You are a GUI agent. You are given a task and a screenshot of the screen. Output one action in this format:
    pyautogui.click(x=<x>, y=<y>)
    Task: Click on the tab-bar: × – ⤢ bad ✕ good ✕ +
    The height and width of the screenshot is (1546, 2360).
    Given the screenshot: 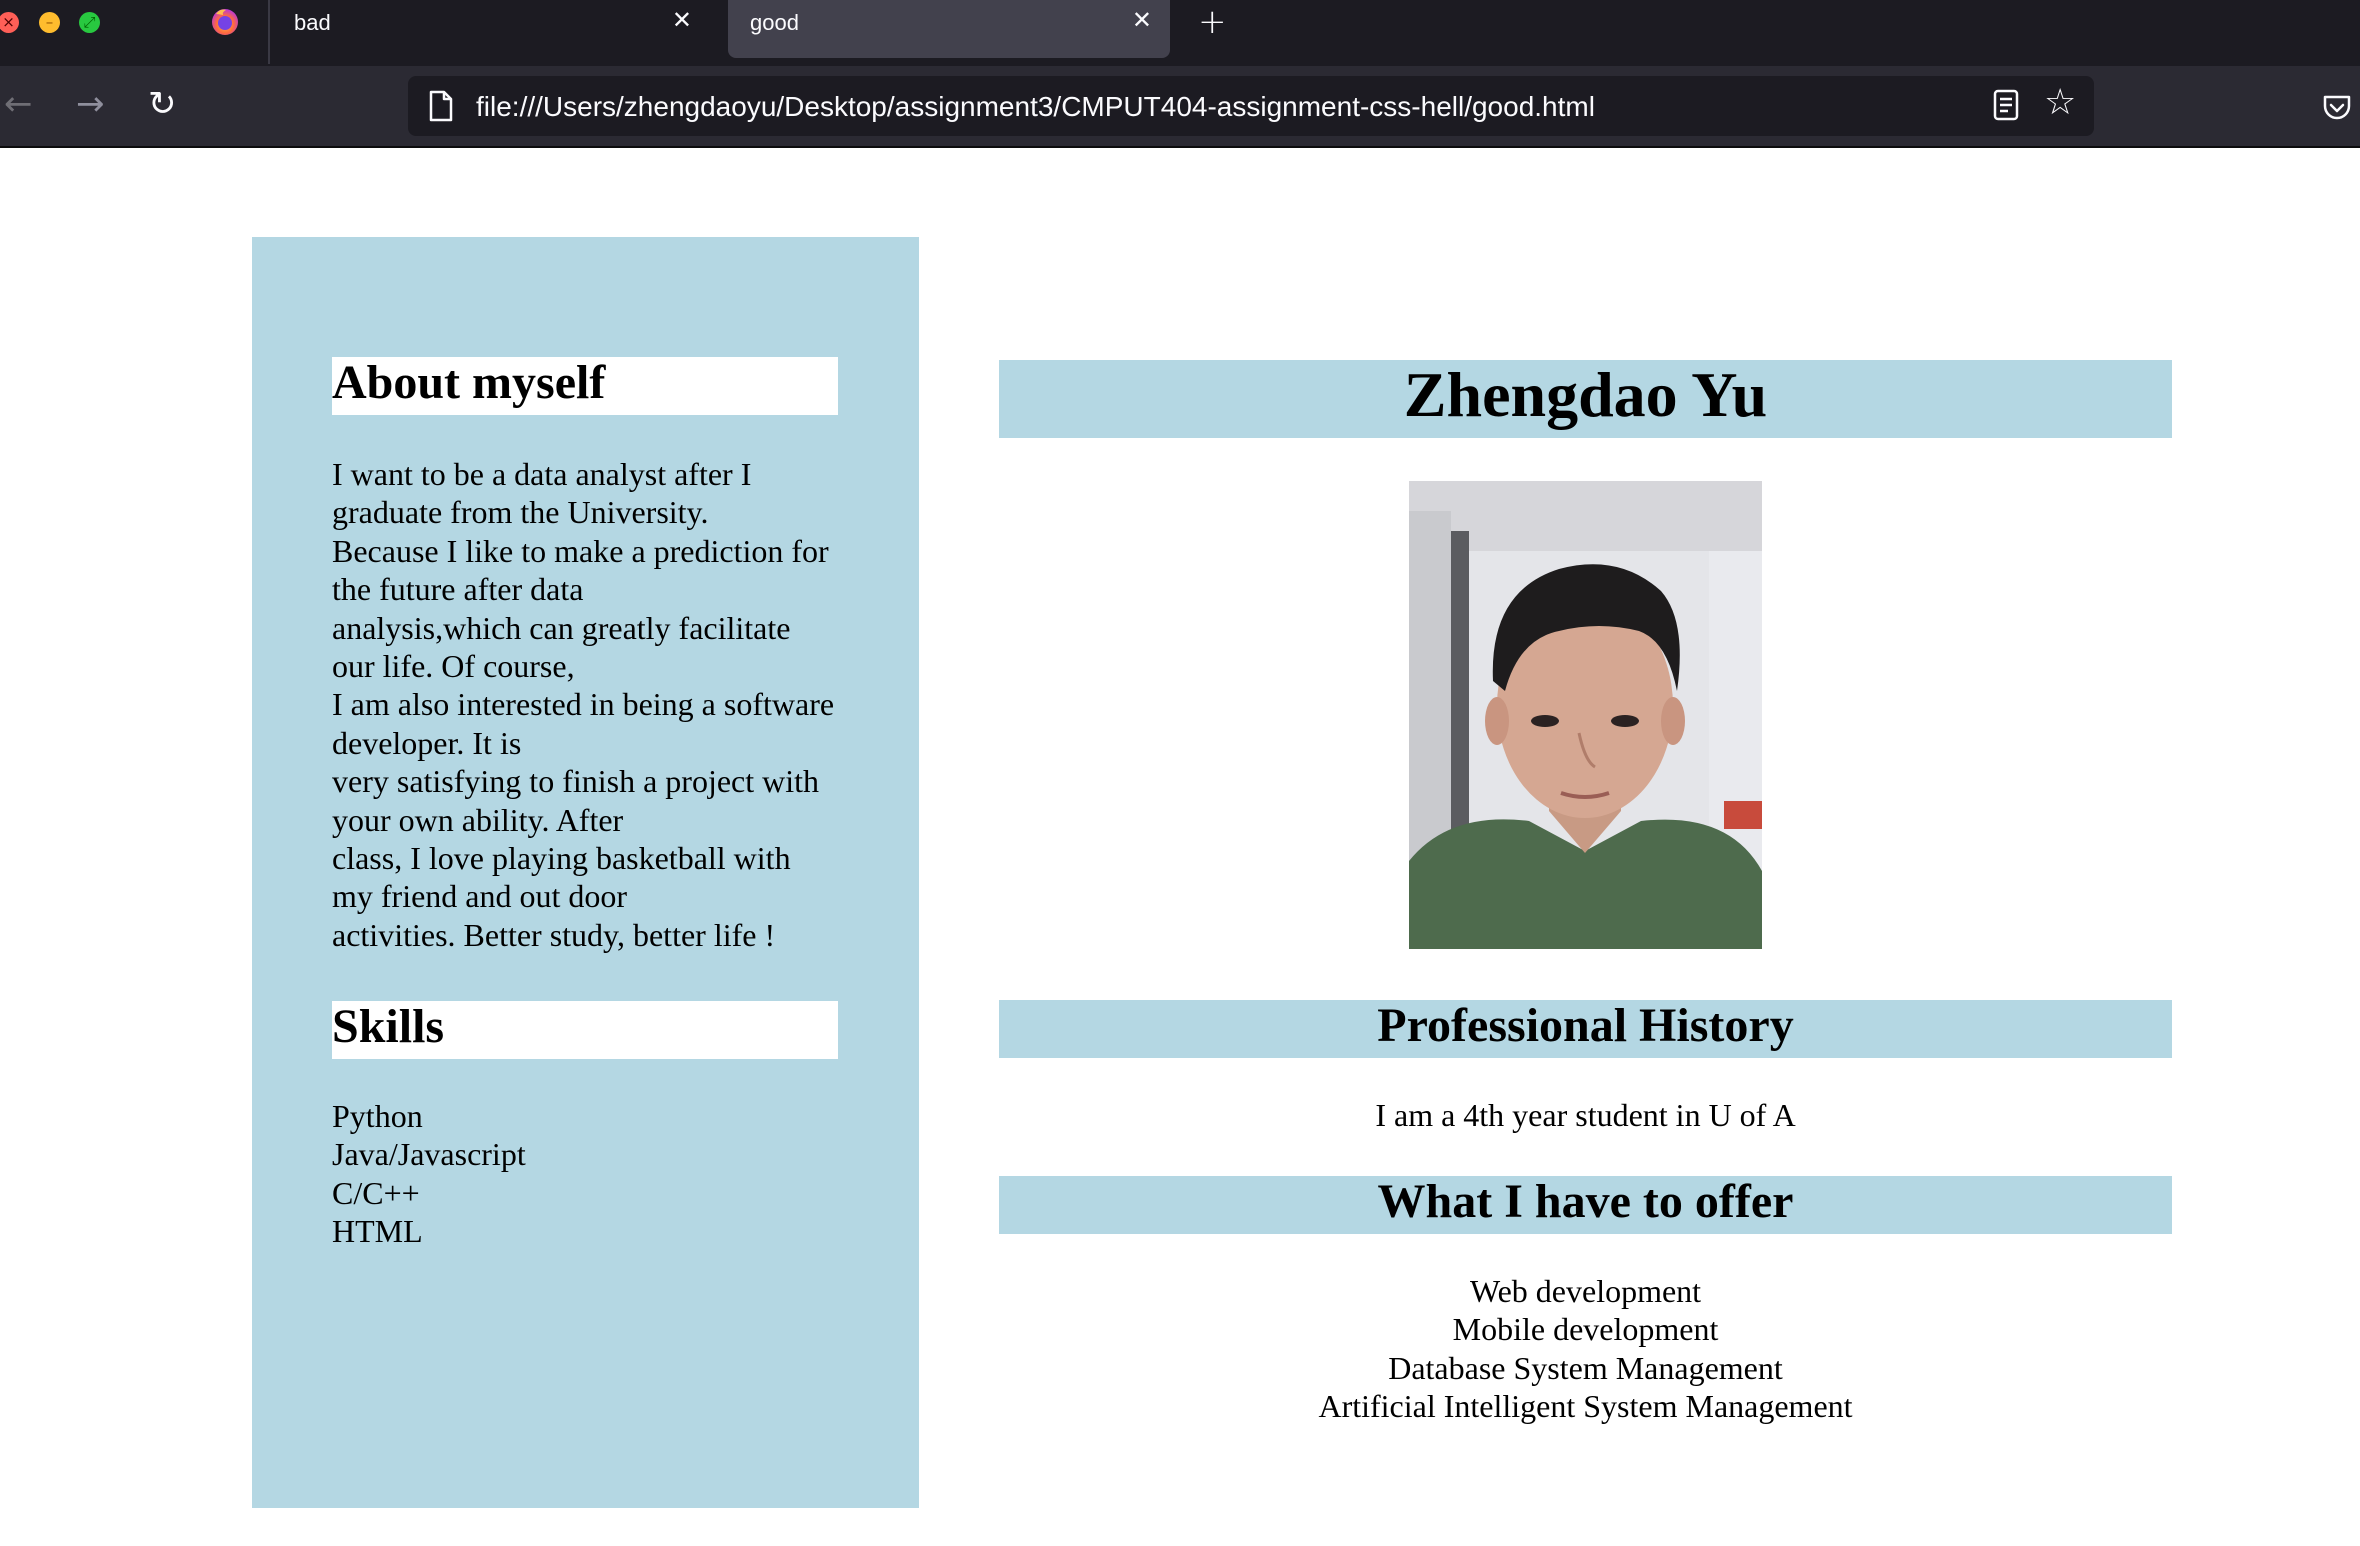 What is the action you would take?
    pyautogui.click(x=1180, y=33)
    